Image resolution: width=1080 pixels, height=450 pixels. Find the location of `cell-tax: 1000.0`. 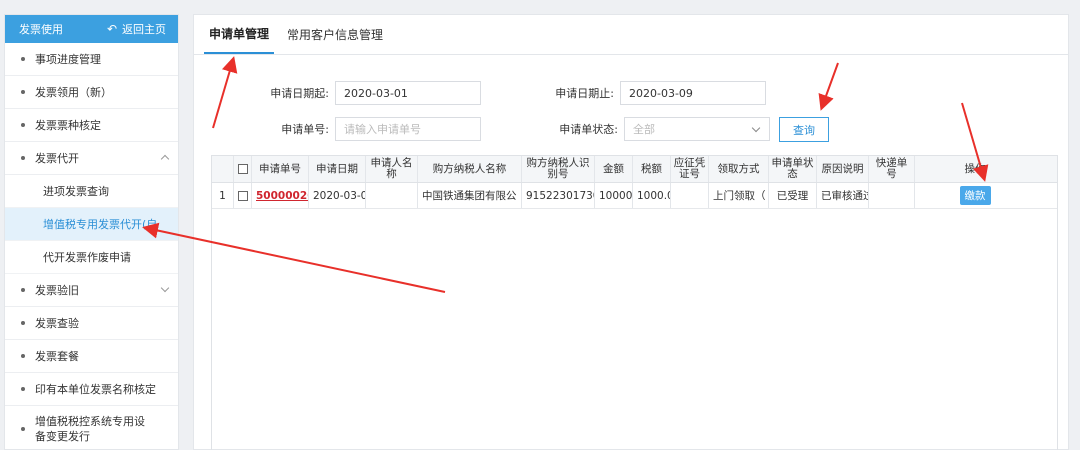

cell-tax: 1000.0 is located at coordinates (652, 195).